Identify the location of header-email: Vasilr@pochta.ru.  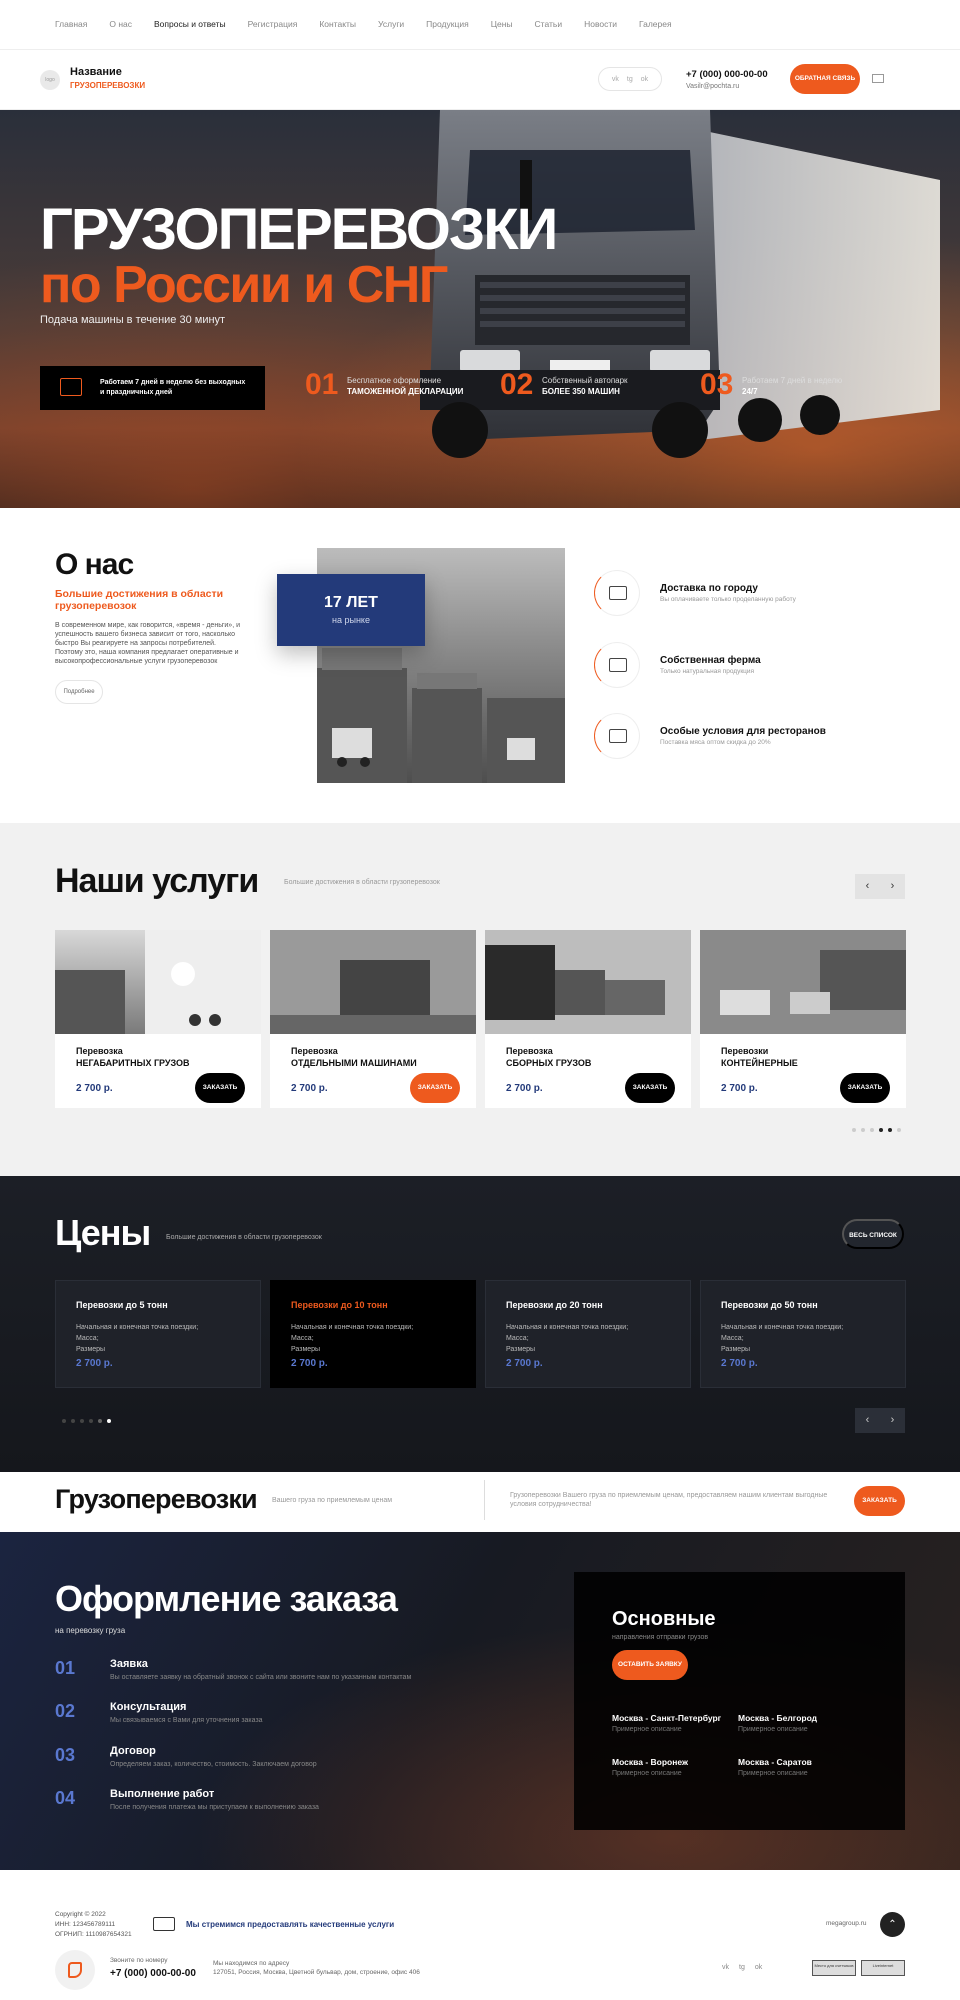
(712, 86).